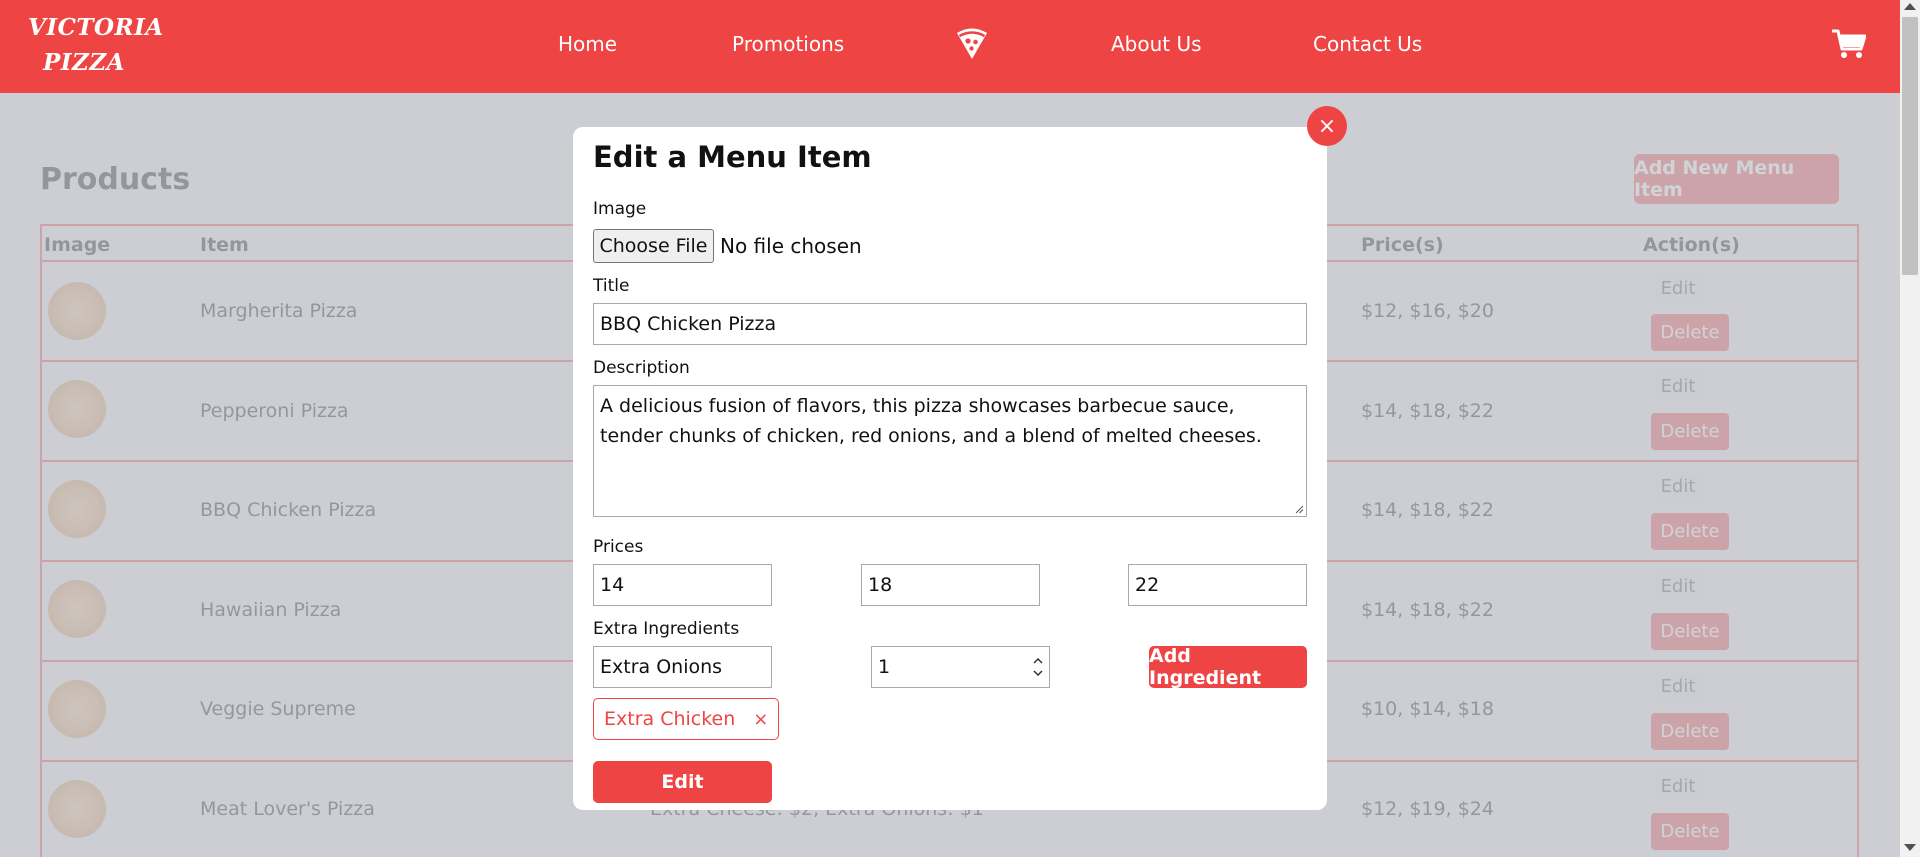  What do you see at coordinates (641, 368) in the screenshot?
I see `description-label: Description` at bounding box center [641, 368].